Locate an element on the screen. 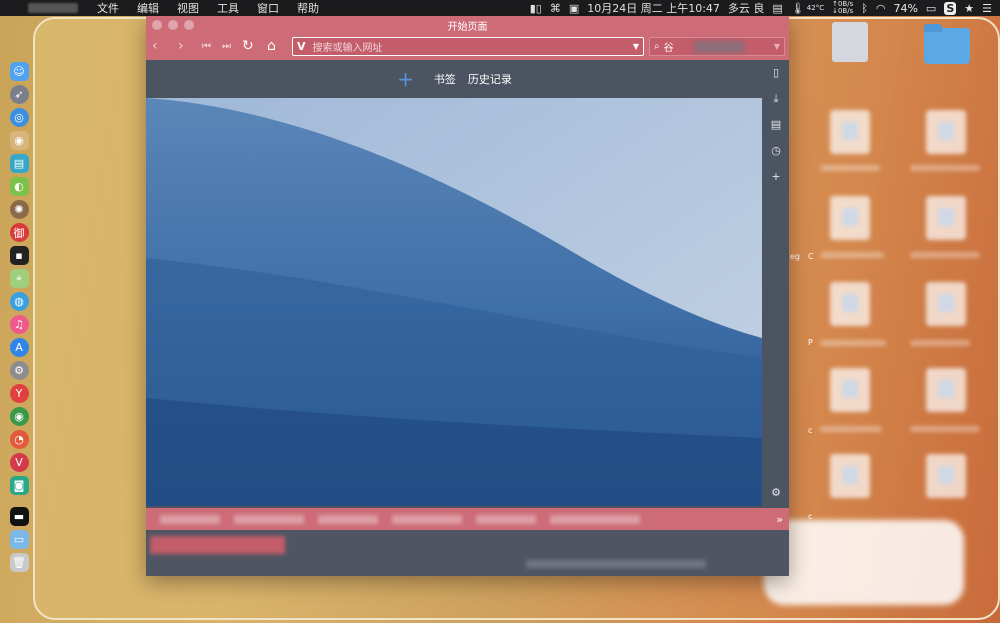  menu-tools: 工具 is located at coordinates (228, 8).